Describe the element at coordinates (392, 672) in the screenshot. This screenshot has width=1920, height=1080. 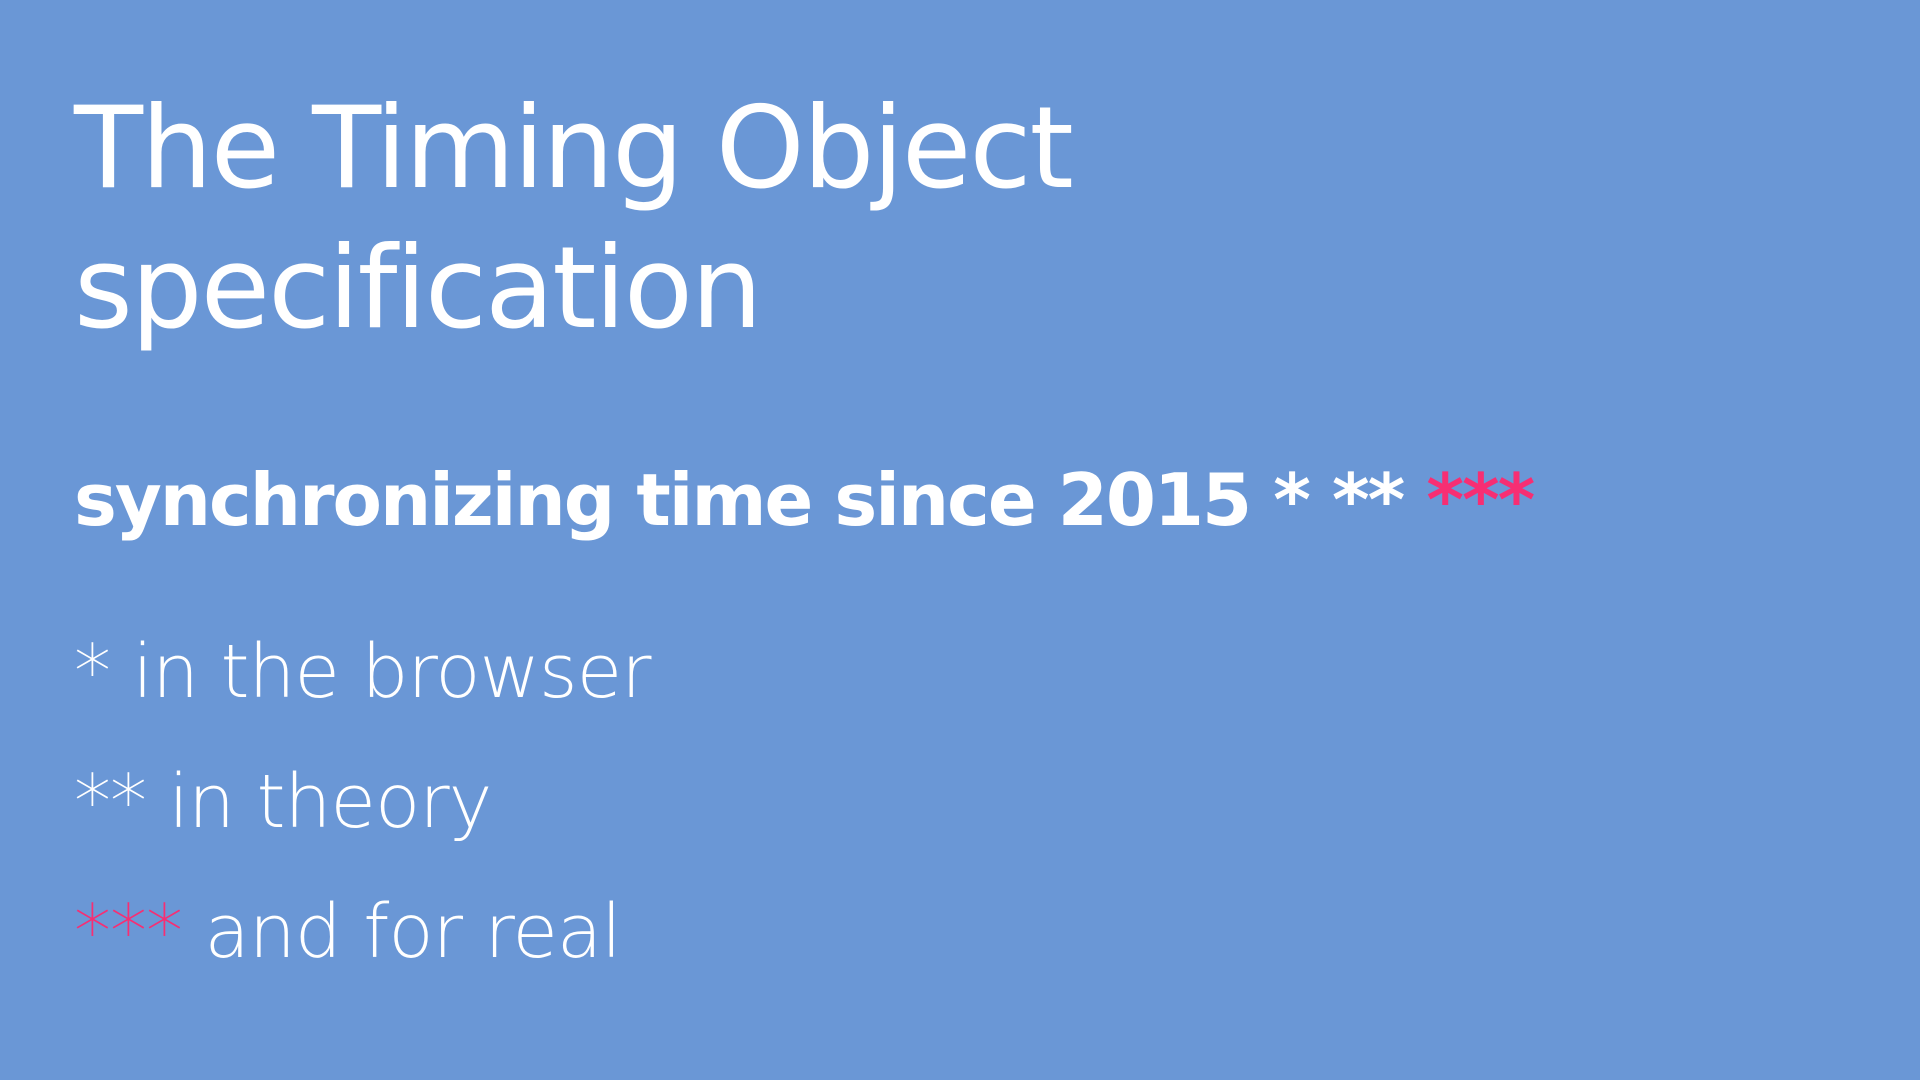
I see `footnote-1-text: in the browser` at that location.